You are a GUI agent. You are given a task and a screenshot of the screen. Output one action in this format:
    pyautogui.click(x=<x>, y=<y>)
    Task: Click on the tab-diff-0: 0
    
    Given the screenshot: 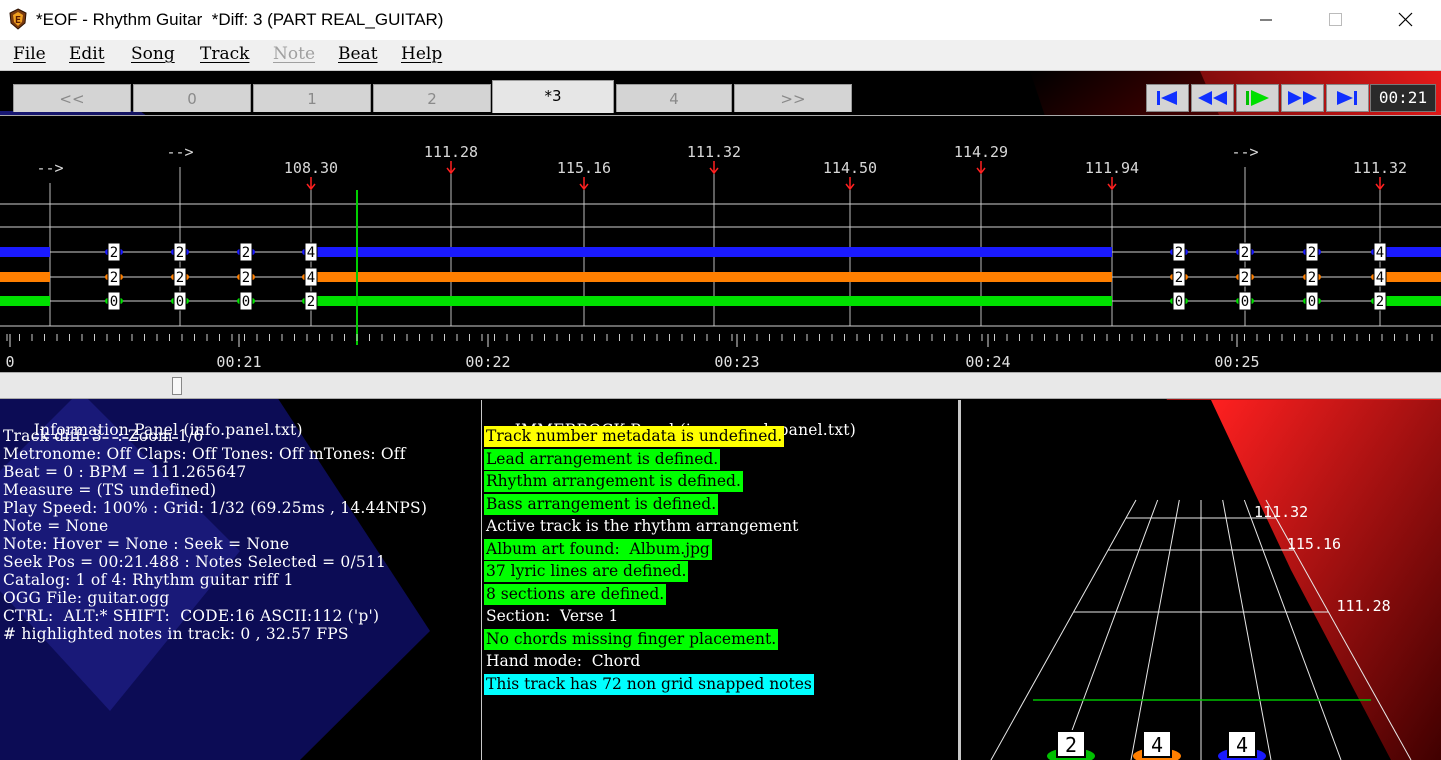 What is the action you would take?
    pyautogui.click(x=192, y=98)
    